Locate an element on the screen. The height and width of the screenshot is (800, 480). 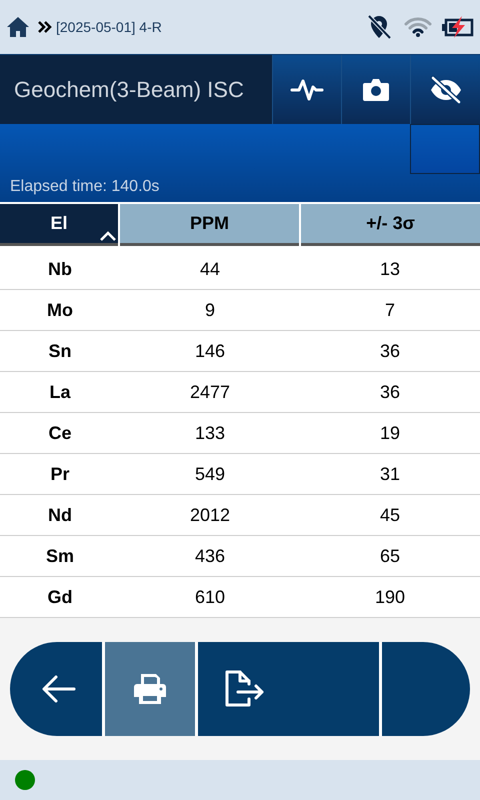
table-cell-text: 65 is located at coordinates (390, 556).